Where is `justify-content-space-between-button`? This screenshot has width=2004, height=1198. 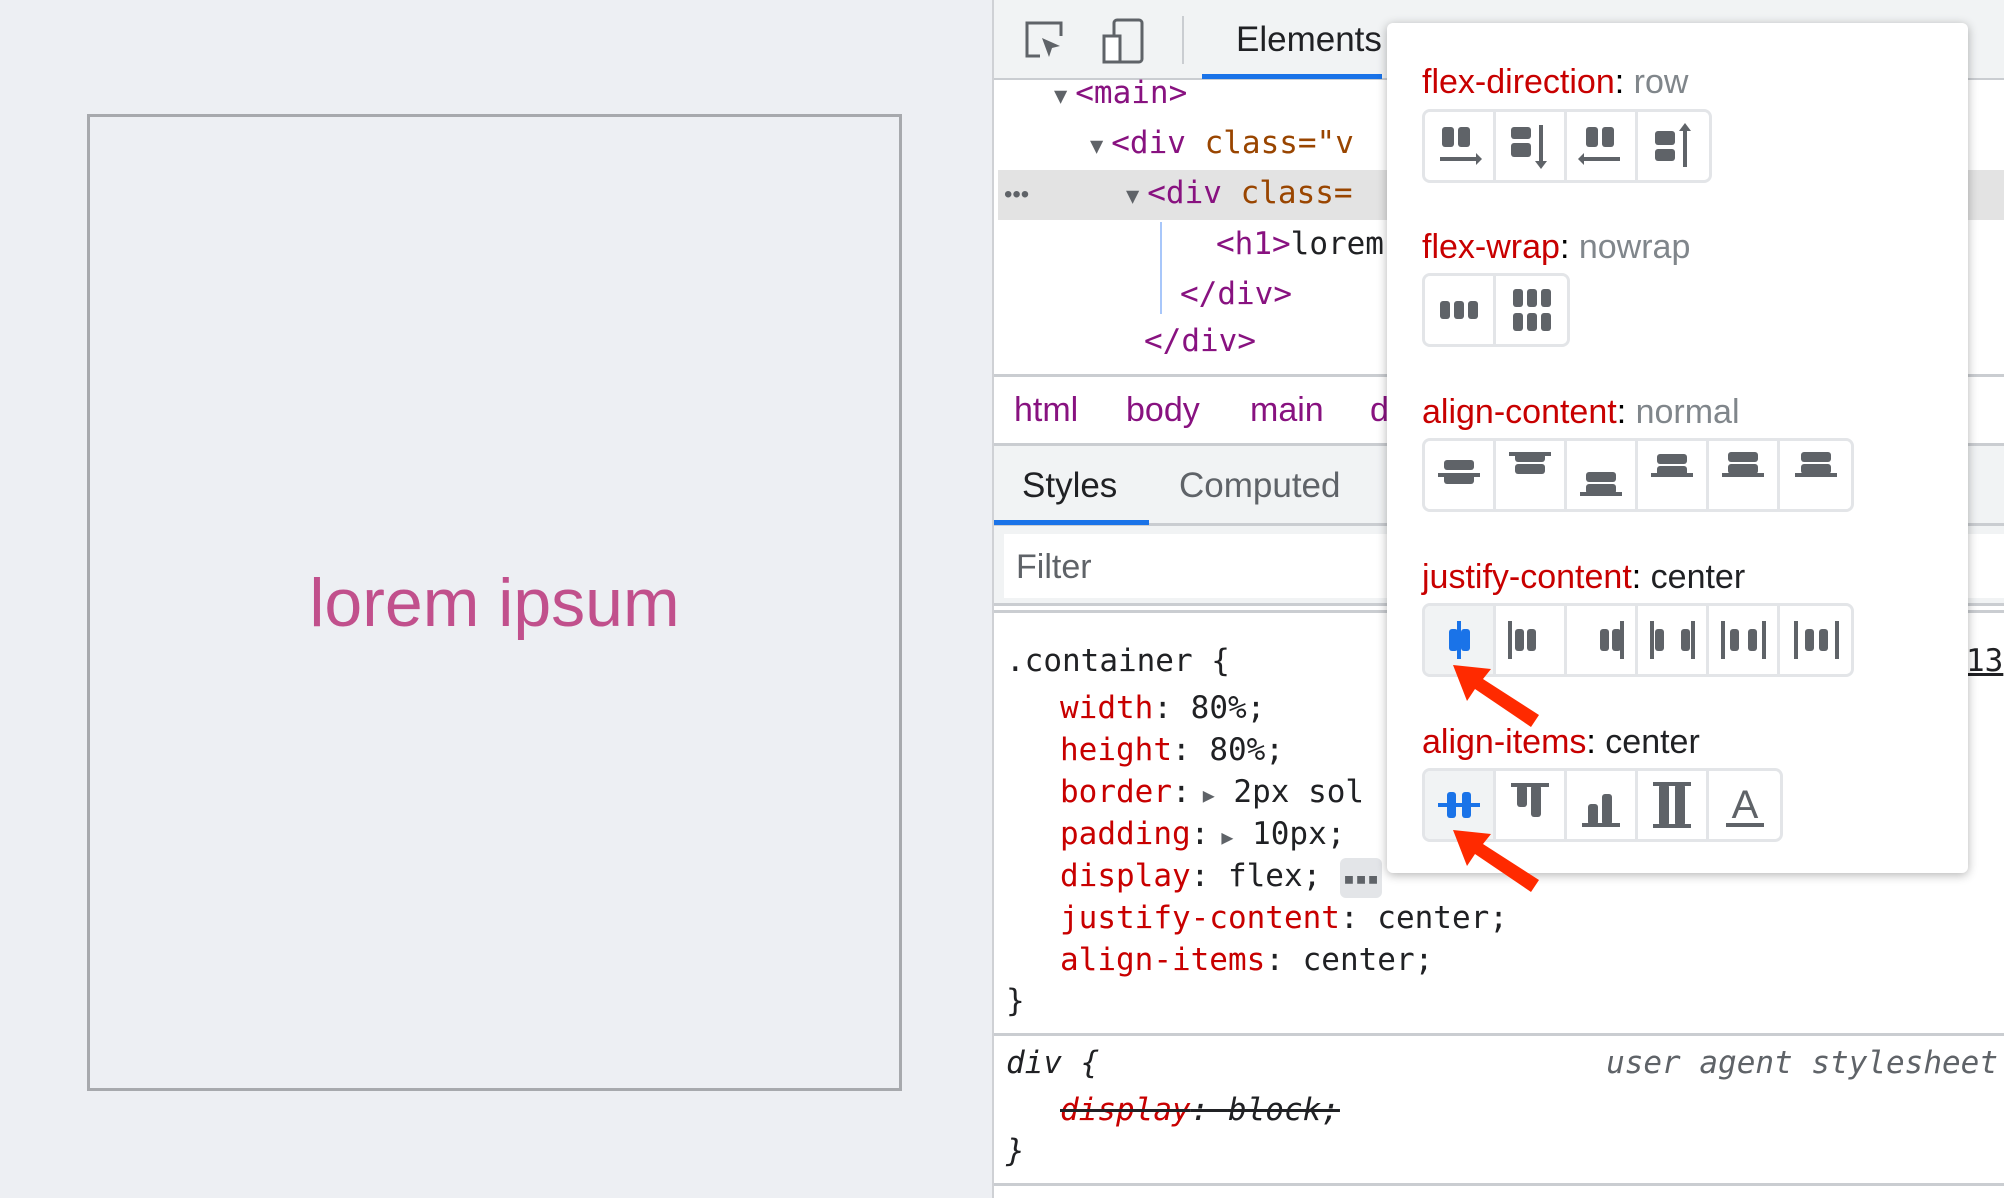 justify-content-space-between-button is located at coordinates (1673, 640).